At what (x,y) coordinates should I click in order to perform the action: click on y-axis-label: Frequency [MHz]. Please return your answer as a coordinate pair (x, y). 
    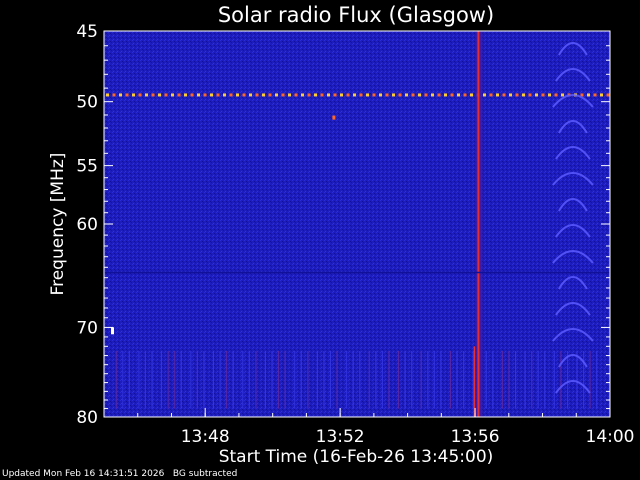
    Looking at the image, I should click on (58, 224).